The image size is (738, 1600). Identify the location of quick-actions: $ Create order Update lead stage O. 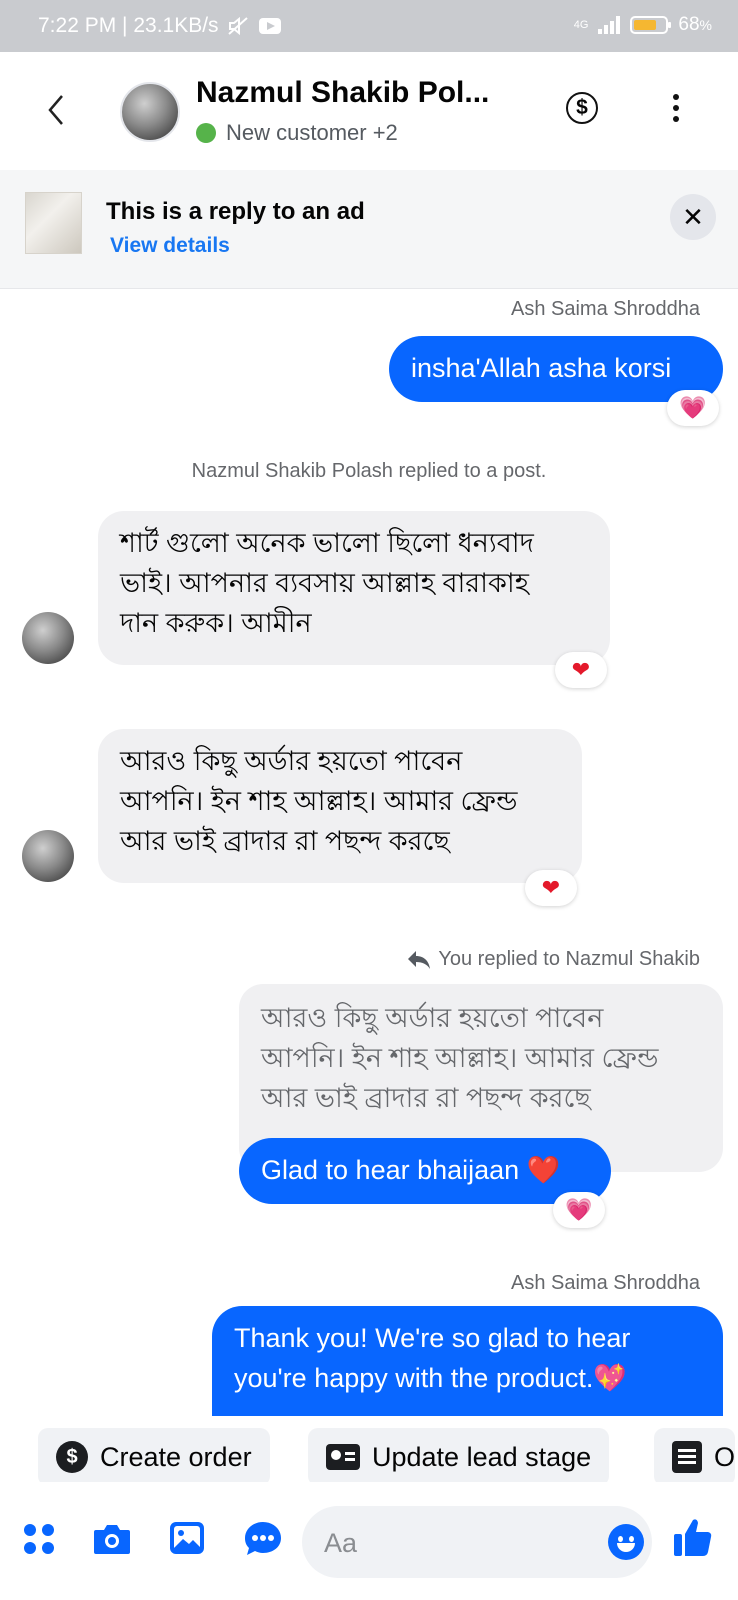
(369, 1452).